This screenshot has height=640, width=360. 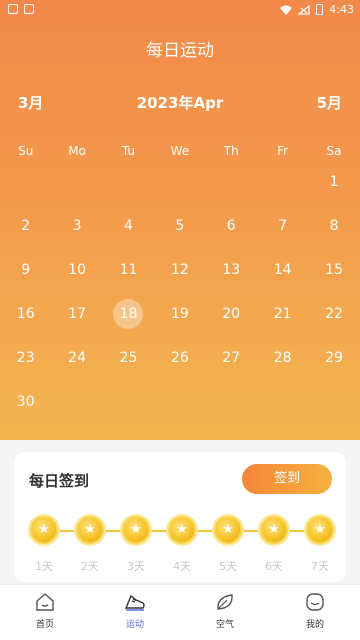 I want to click on calendar-day-today: 18, so click(x=128, y=314).